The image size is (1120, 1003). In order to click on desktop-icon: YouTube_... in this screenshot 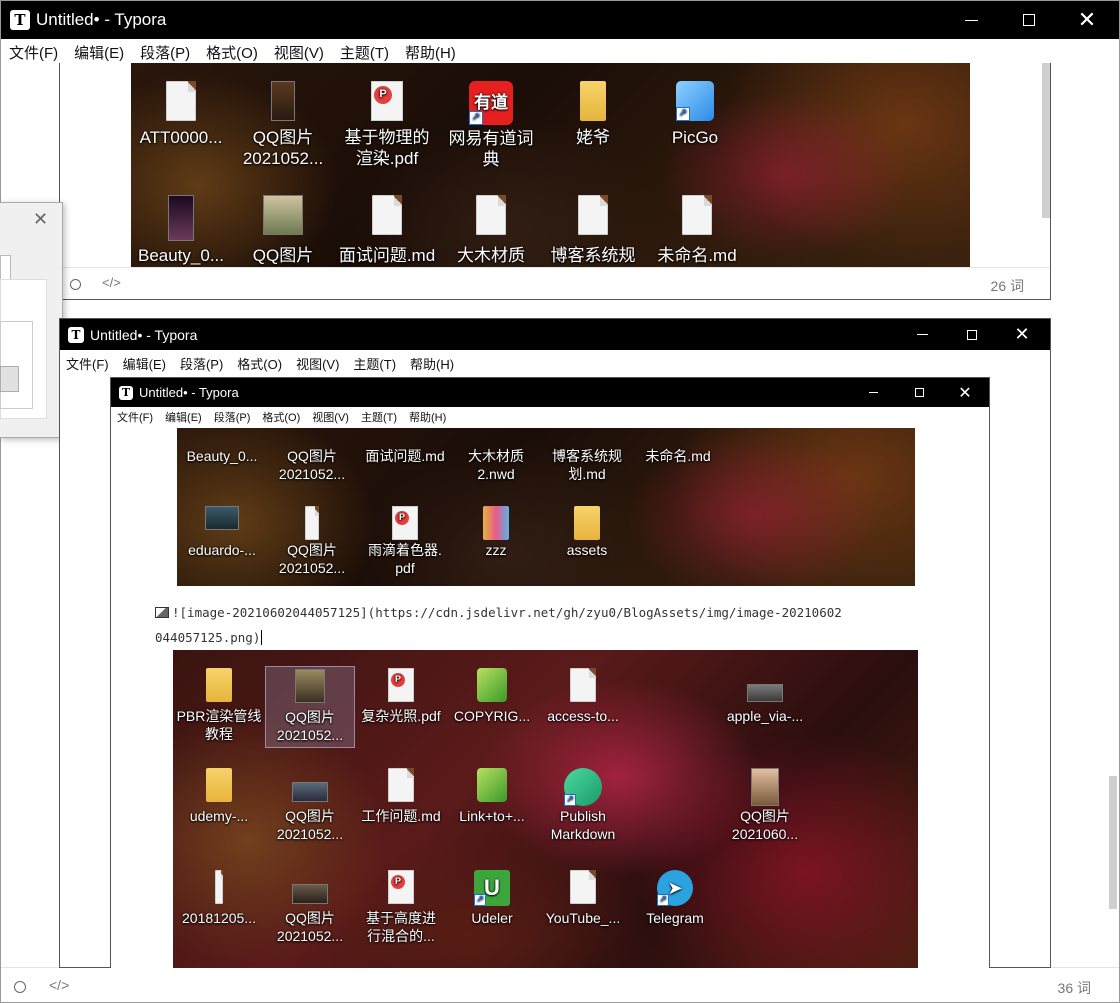, I will do `click(583, 899)`.